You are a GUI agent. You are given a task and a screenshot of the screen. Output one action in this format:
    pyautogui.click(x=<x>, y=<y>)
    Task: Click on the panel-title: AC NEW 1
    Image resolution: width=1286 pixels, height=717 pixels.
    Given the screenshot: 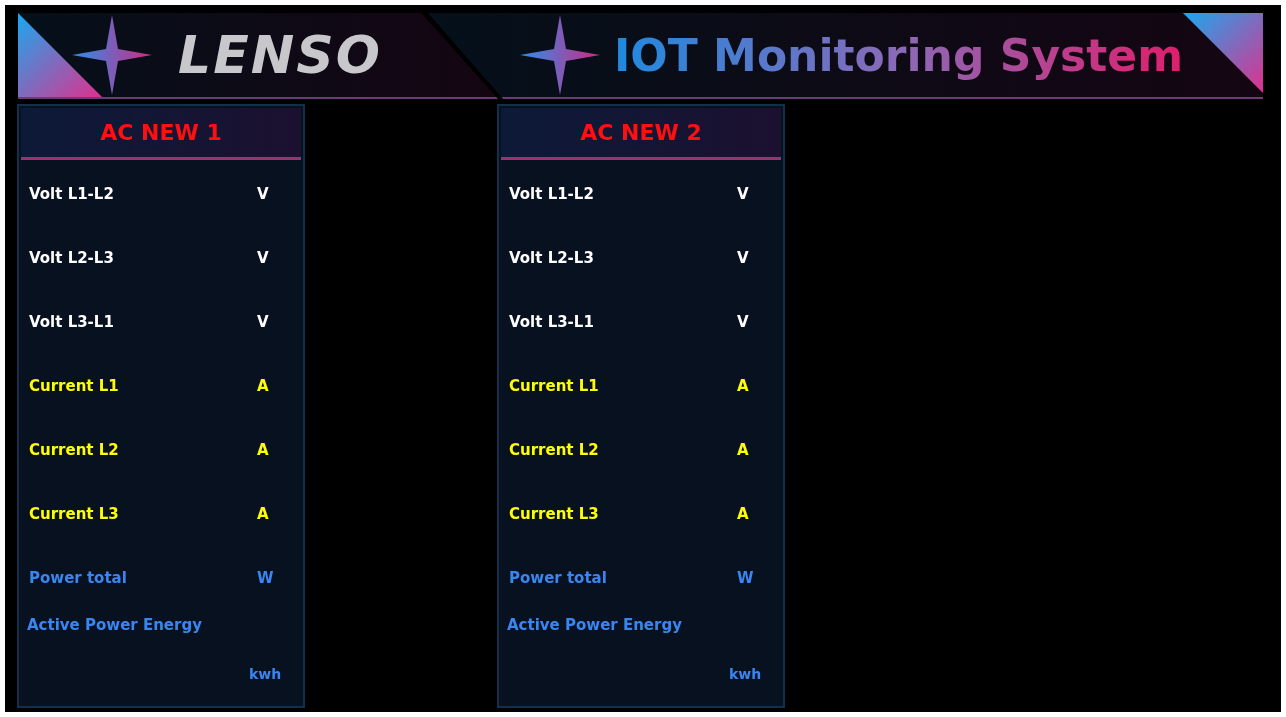 What is the action you would take?
    pyautogui.click(x=161, y=134)
    